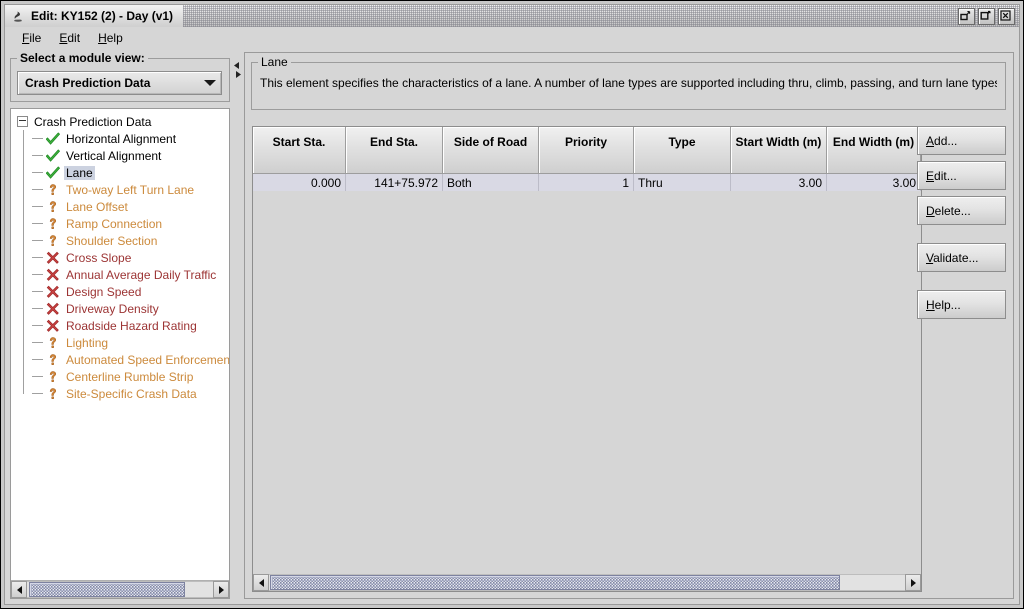  What do you see at coordinates (97, 206) in the screenshot?
I see `tree-item-label: Lane Offset` at bounding box center [97, 206].